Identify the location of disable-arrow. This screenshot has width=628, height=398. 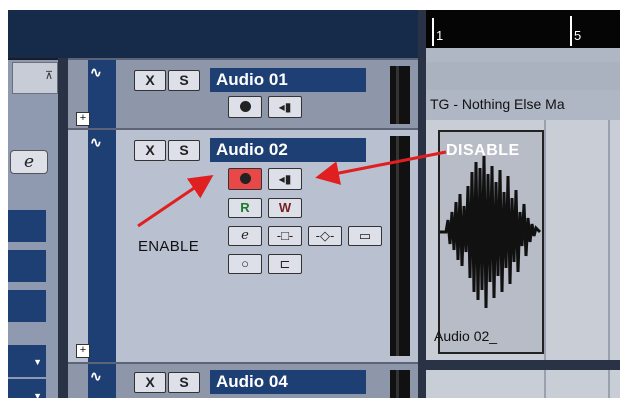
(381, 167).